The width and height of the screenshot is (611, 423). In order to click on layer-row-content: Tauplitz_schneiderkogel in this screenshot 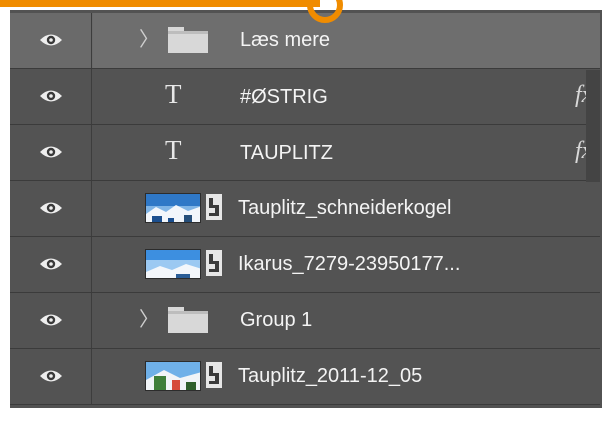, I will do `click(346, 208)`.